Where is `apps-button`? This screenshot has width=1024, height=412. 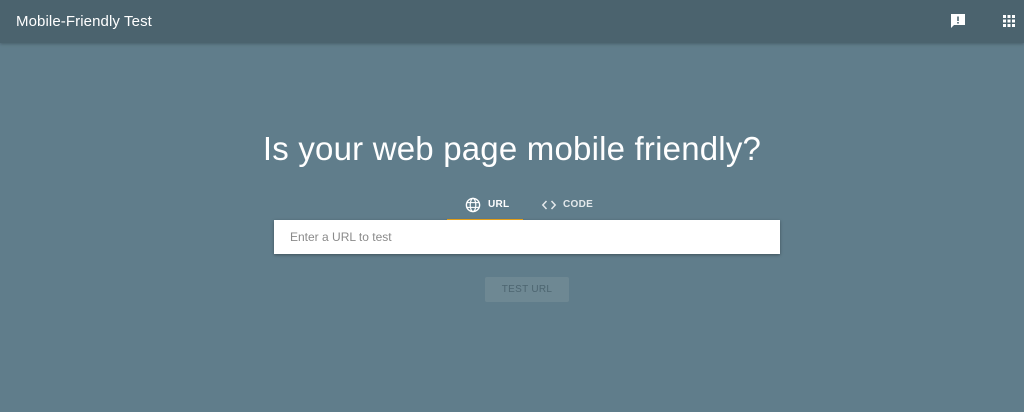 apps-button is located at coordinates (1009, 21).